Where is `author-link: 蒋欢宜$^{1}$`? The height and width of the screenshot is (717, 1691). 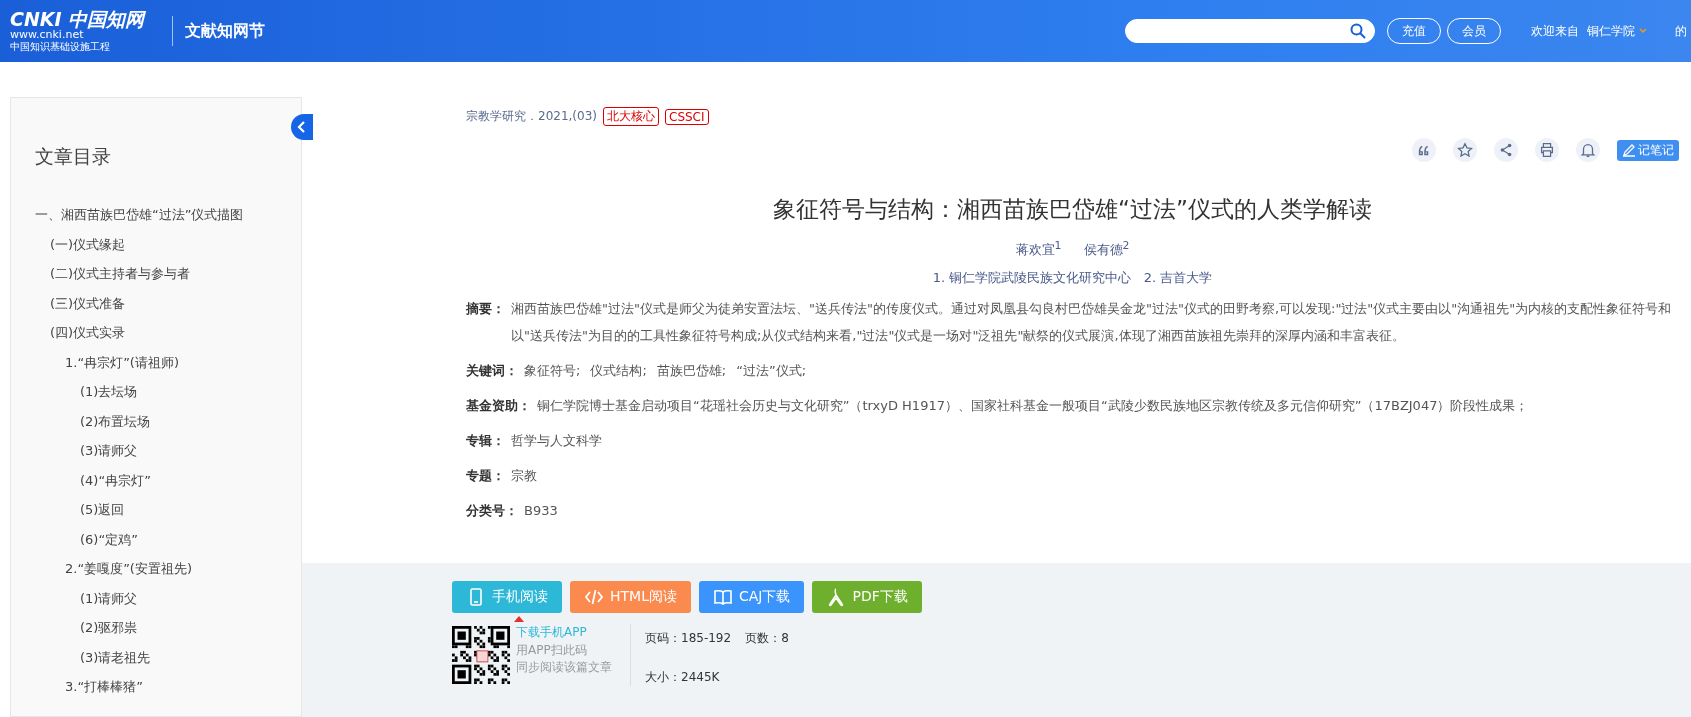
author-link: 蒋欢宜$^{1}$ is located at coordinates (1038, 249).